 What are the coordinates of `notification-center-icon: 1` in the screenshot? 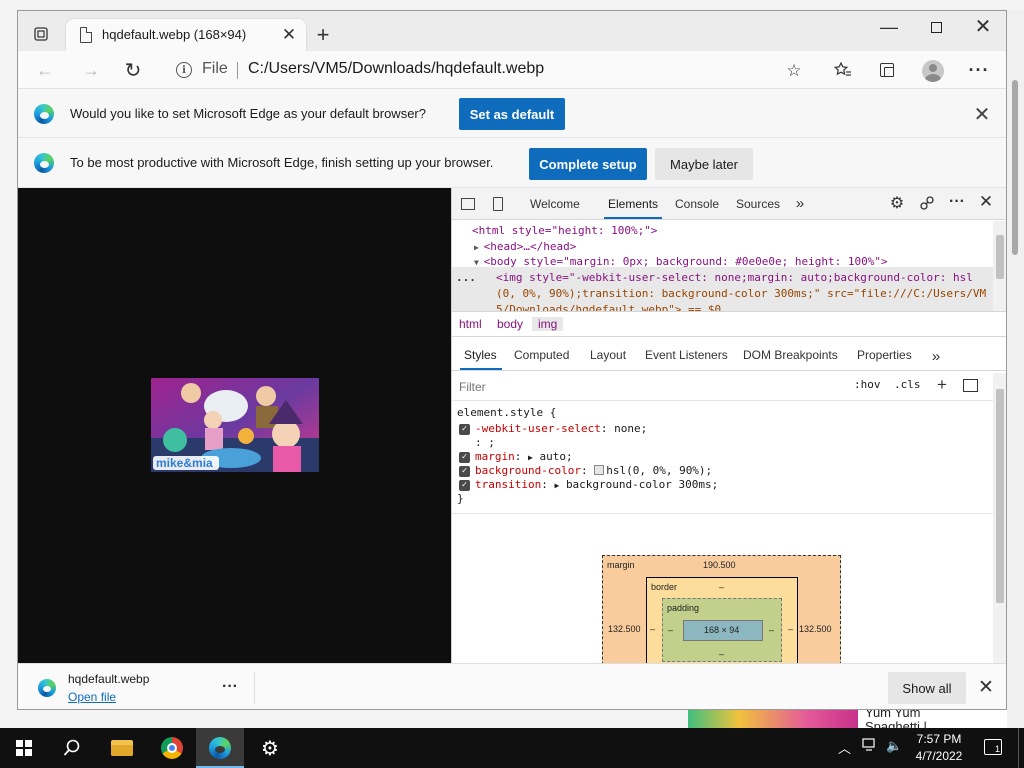 It's located at (993, 747).